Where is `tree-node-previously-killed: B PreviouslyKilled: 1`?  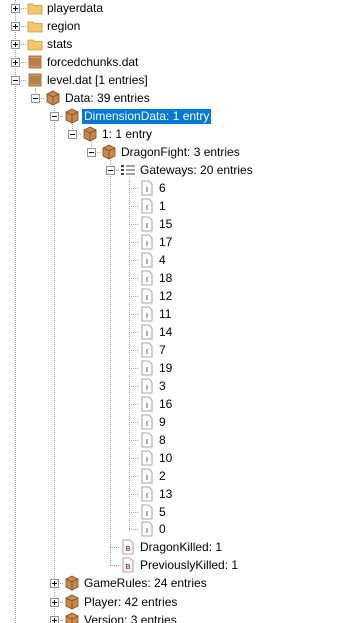 tree-node-previously-killed: B PreviouslyKilled: 1 is located at coordinates (169, 565).